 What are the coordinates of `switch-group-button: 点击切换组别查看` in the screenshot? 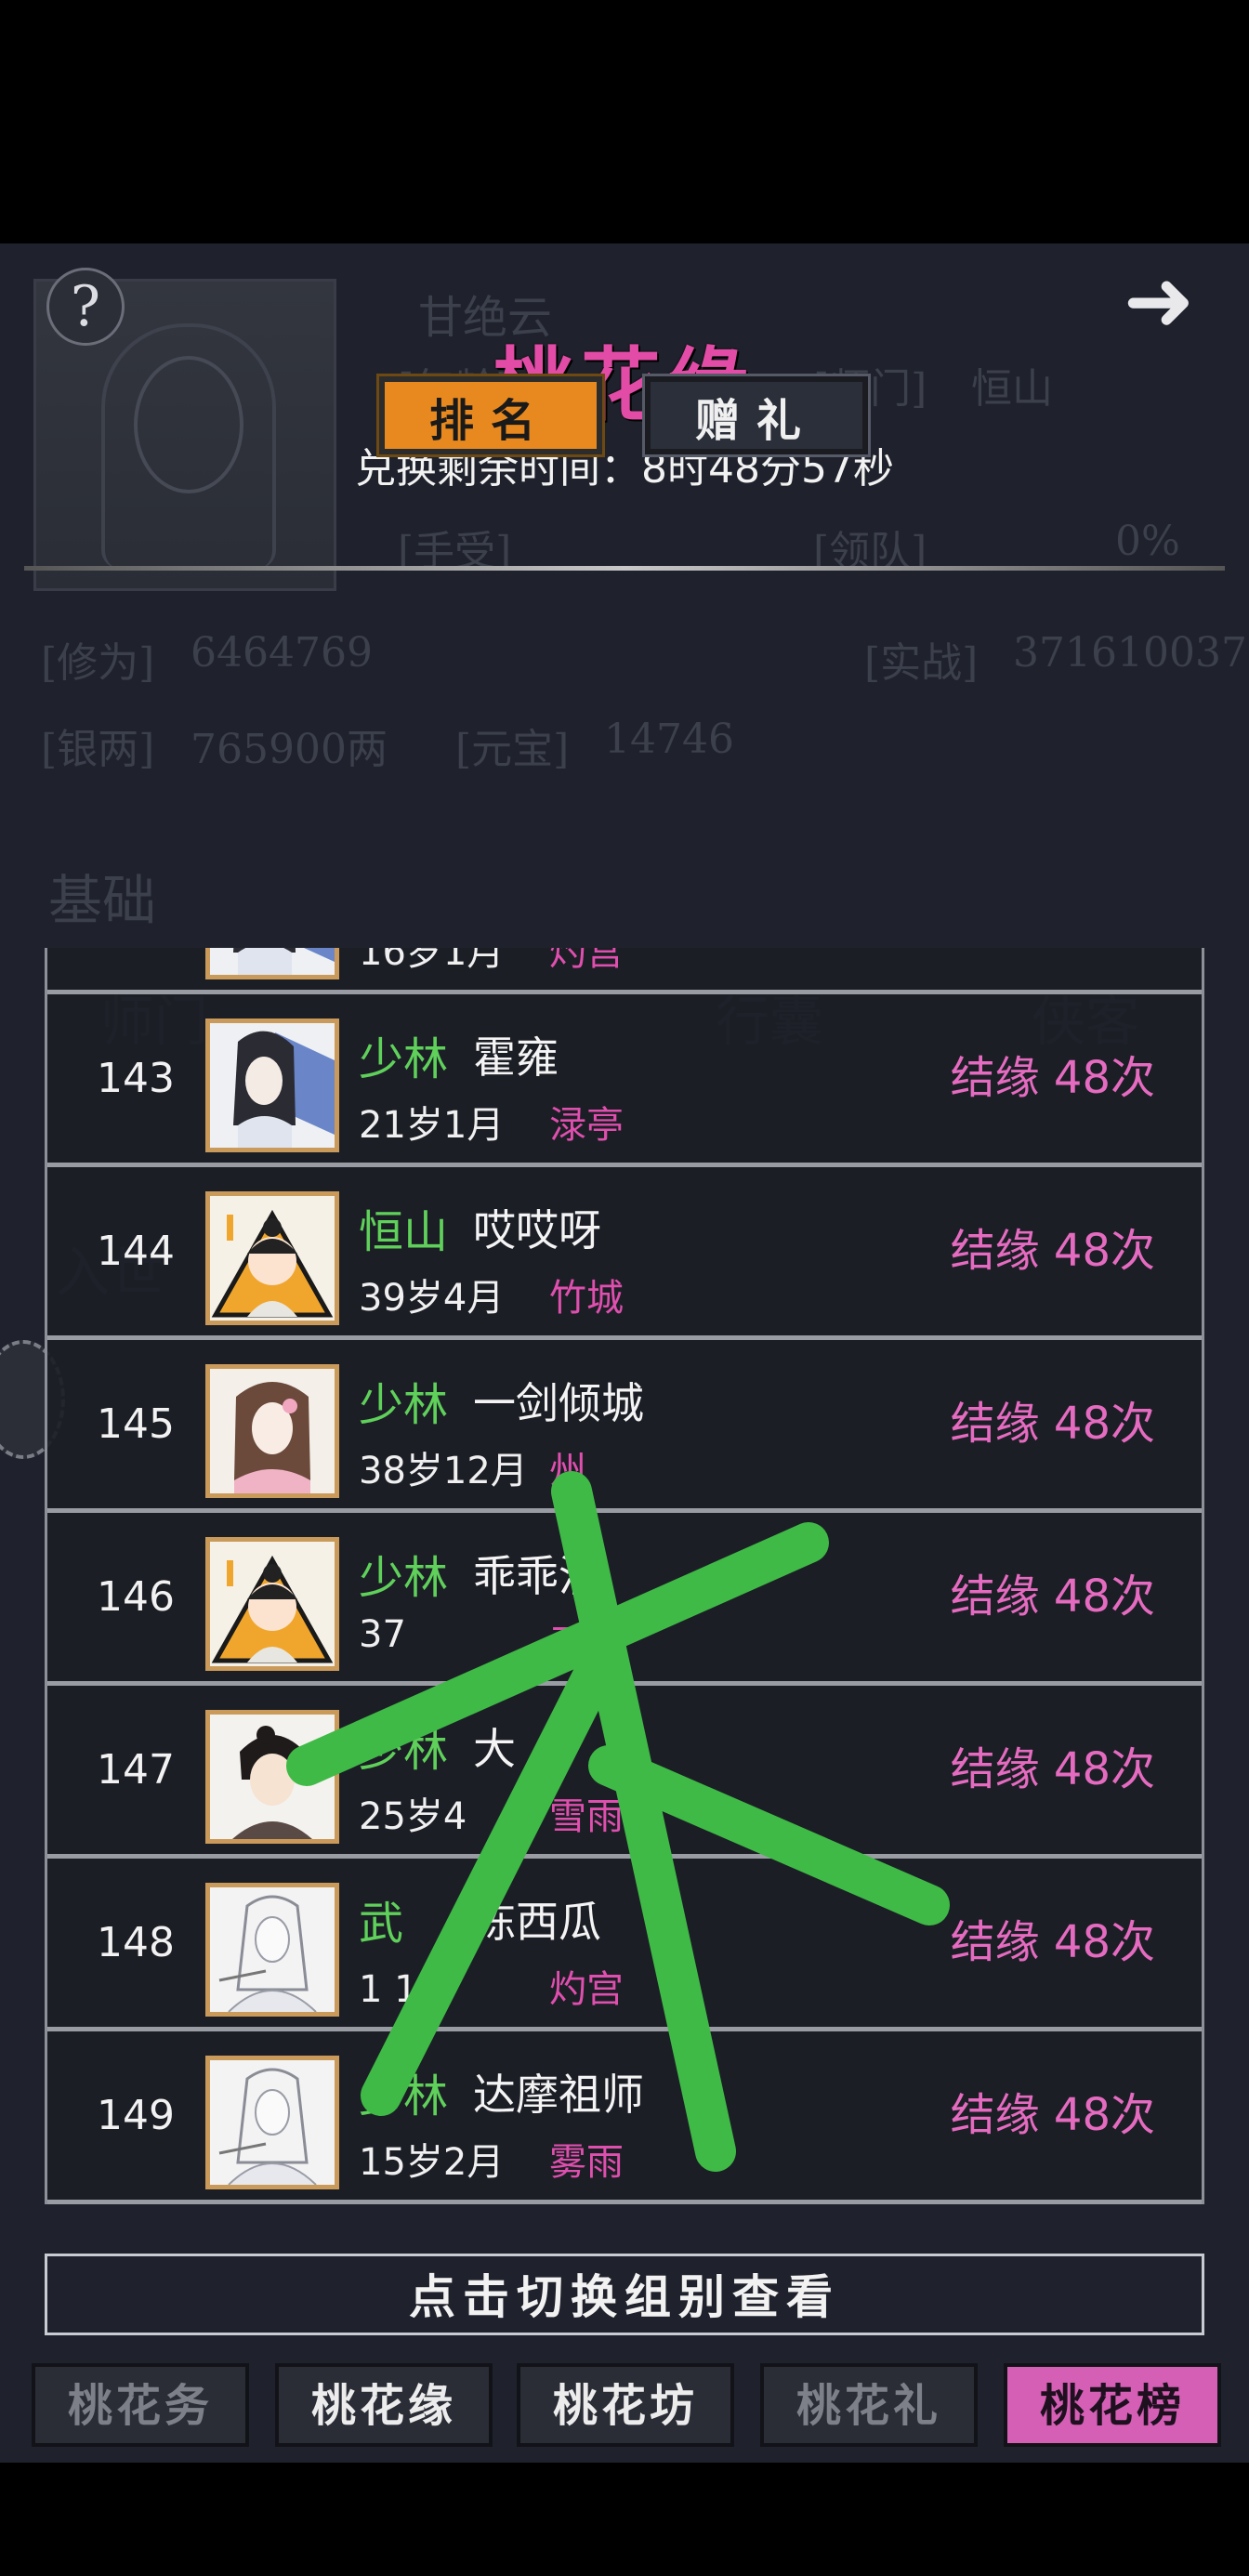 It's located at (624, 2294).